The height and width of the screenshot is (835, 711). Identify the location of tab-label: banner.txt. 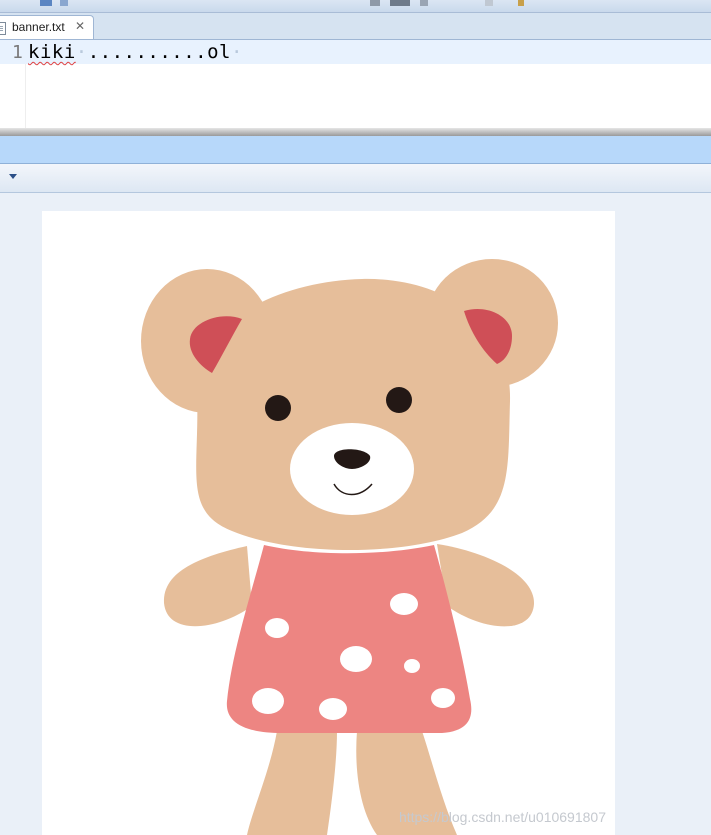
(38, 27).